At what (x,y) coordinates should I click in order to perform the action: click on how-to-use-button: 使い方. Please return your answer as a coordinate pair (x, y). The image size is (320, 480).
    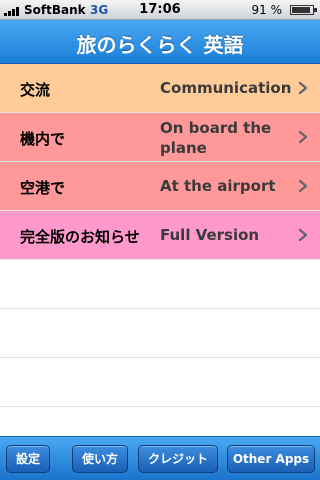
    Looking at the image, I should click on (100, 459).